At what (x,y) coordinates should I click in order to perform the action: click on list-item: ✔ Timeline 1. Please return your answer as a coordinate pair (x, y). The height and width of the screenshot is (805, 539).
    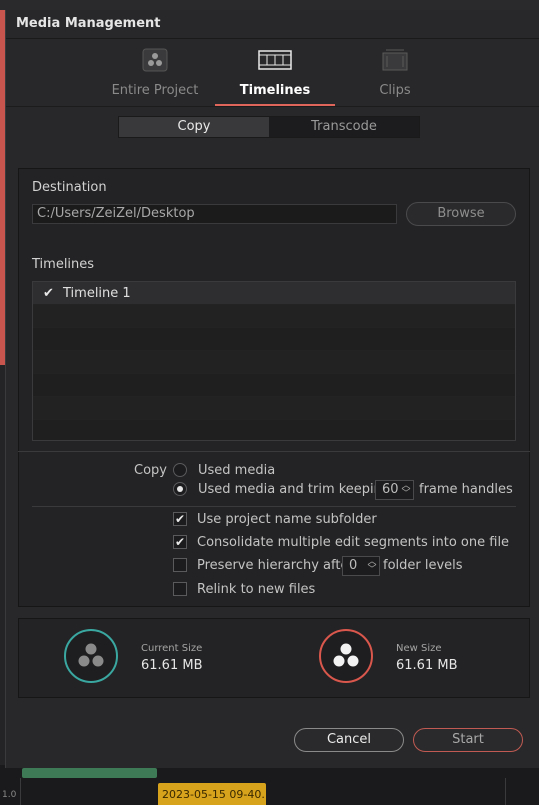
    Looking at the image, I should click on (274, 293).